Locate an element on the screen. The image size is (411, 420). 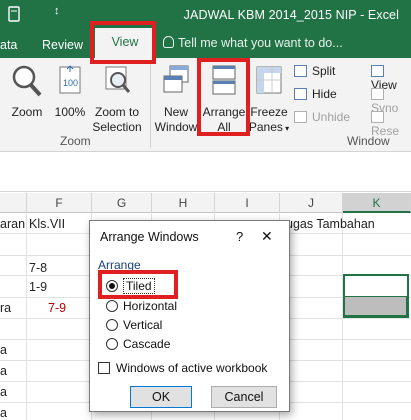
windows-of-active-workbook-checkbox: Windows of active workbook is located at coordinates (182, 368).